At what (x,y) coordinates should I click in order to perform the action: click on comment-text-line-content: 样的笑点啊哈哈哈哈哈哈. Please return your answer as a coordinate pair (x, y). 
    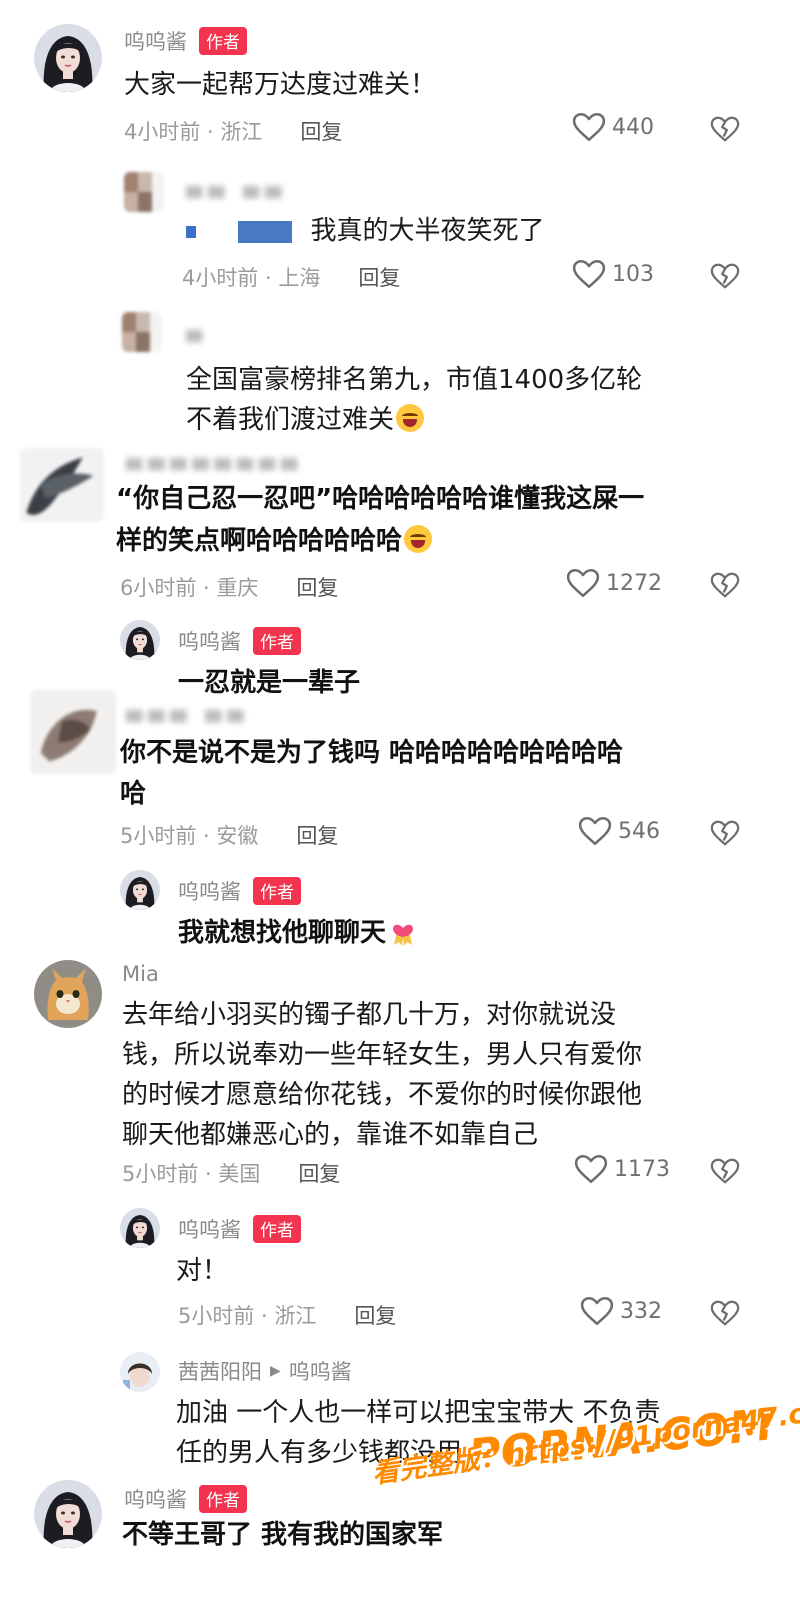
    Looking at the image, I should click on (259, 541).